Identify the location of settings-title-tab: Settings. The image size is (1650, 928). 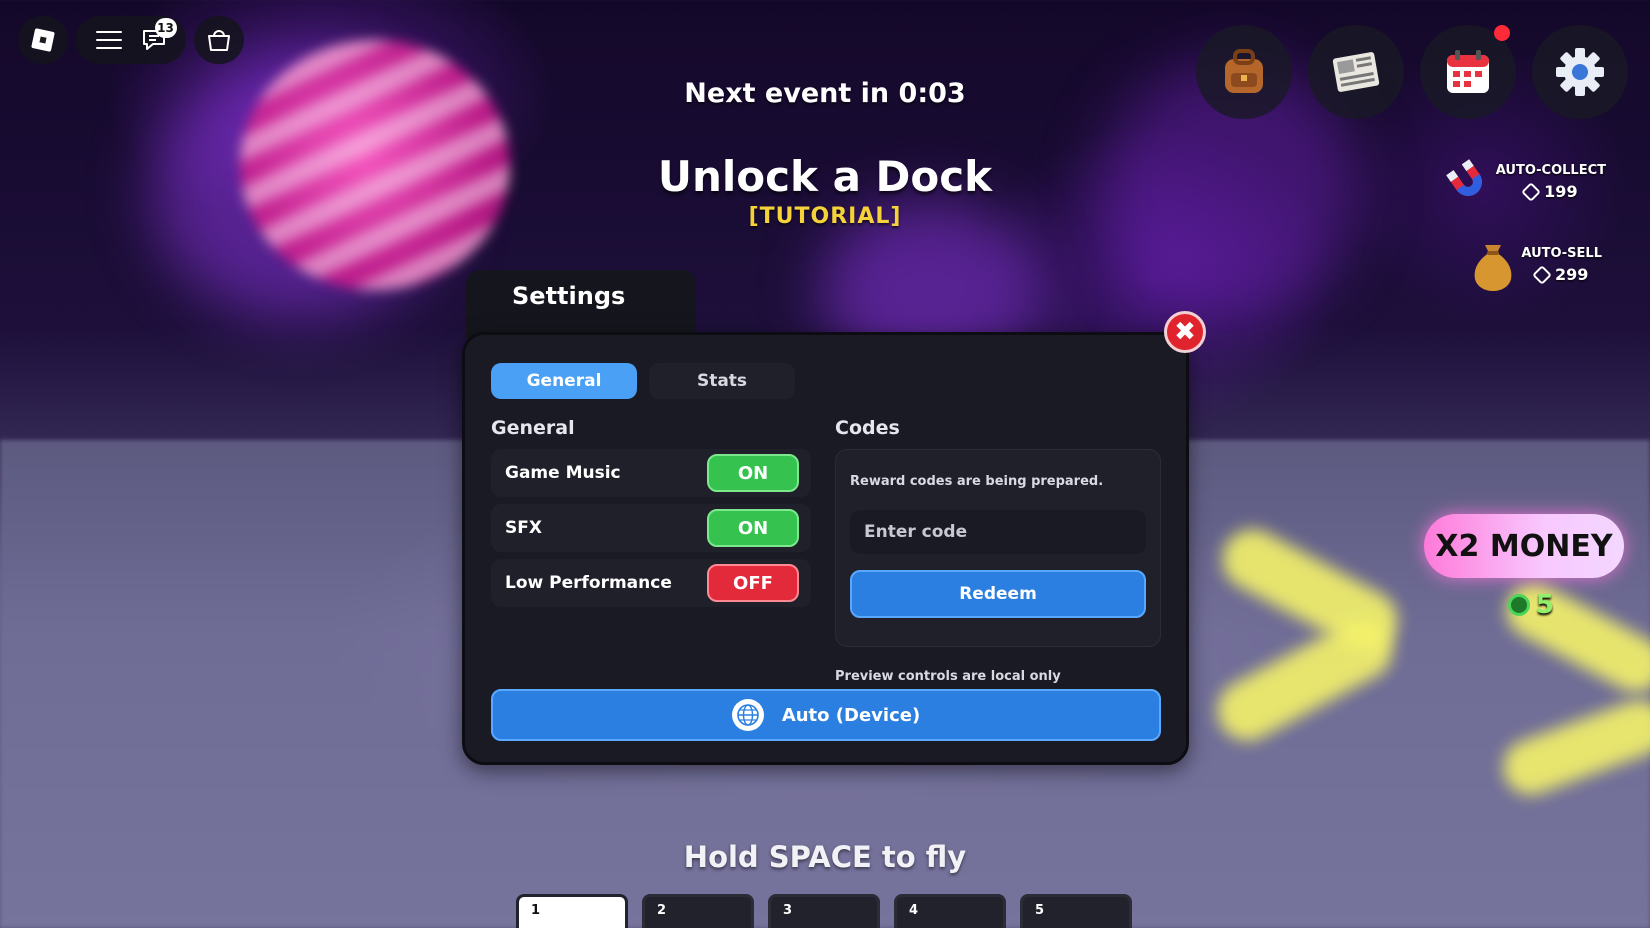
(581, 304).